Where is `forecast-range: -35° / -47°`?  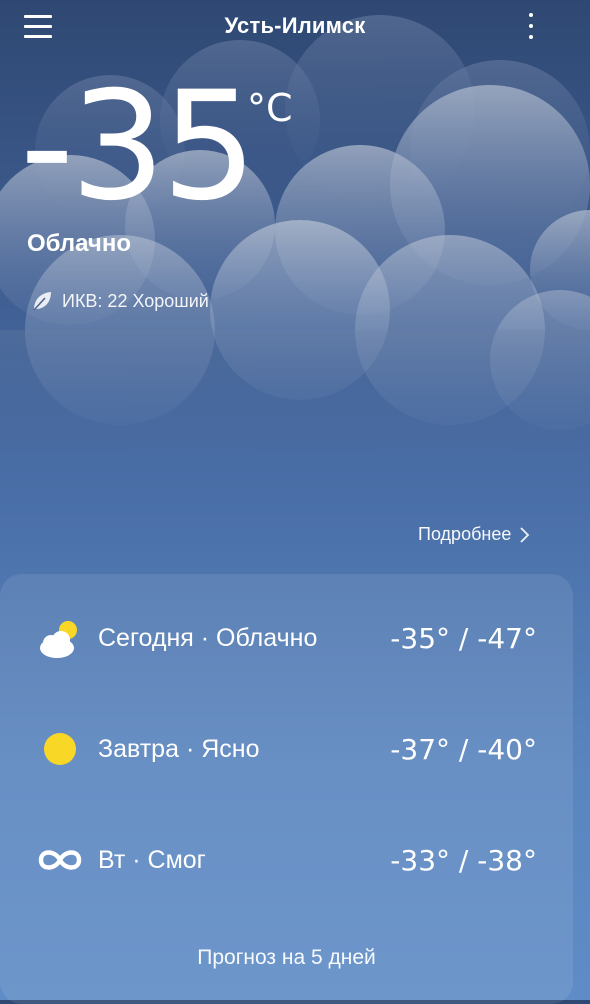
forecast-range: -35° / -47° is located at coordinates (463, 638).